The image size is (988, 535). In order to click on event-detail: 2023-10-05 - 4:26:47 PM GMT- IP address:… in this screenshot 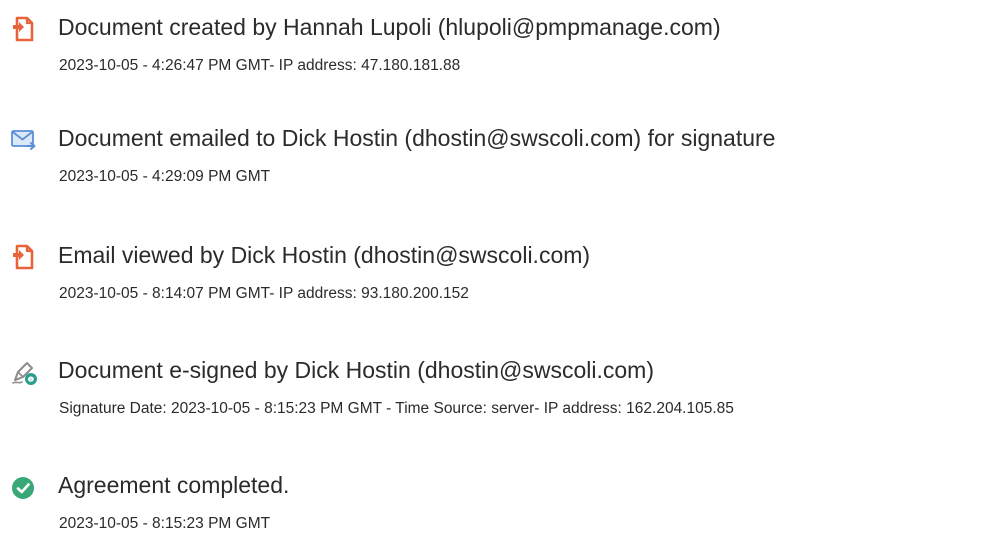, I will do `click(260, 65)`.